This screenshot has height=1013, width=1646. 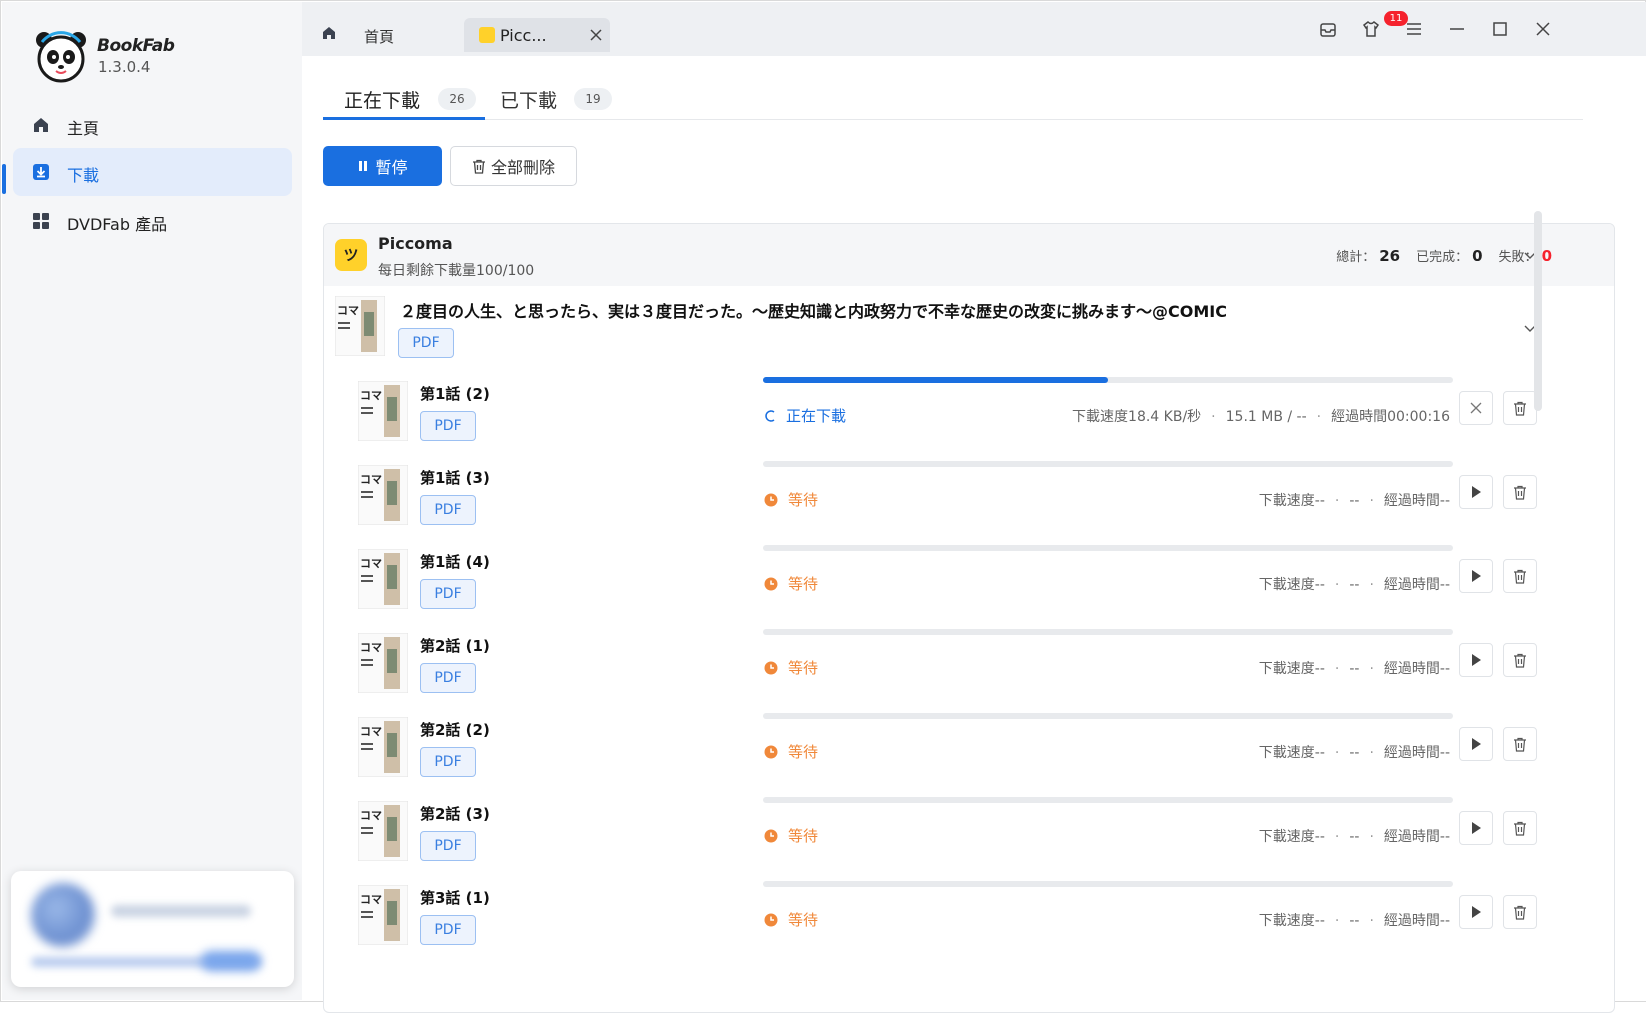 I want to click on episode-row: コマ 第3話 (1) PDF 等待 下載速度-- · -- · 經過時間--, so click(x=969, y=919).